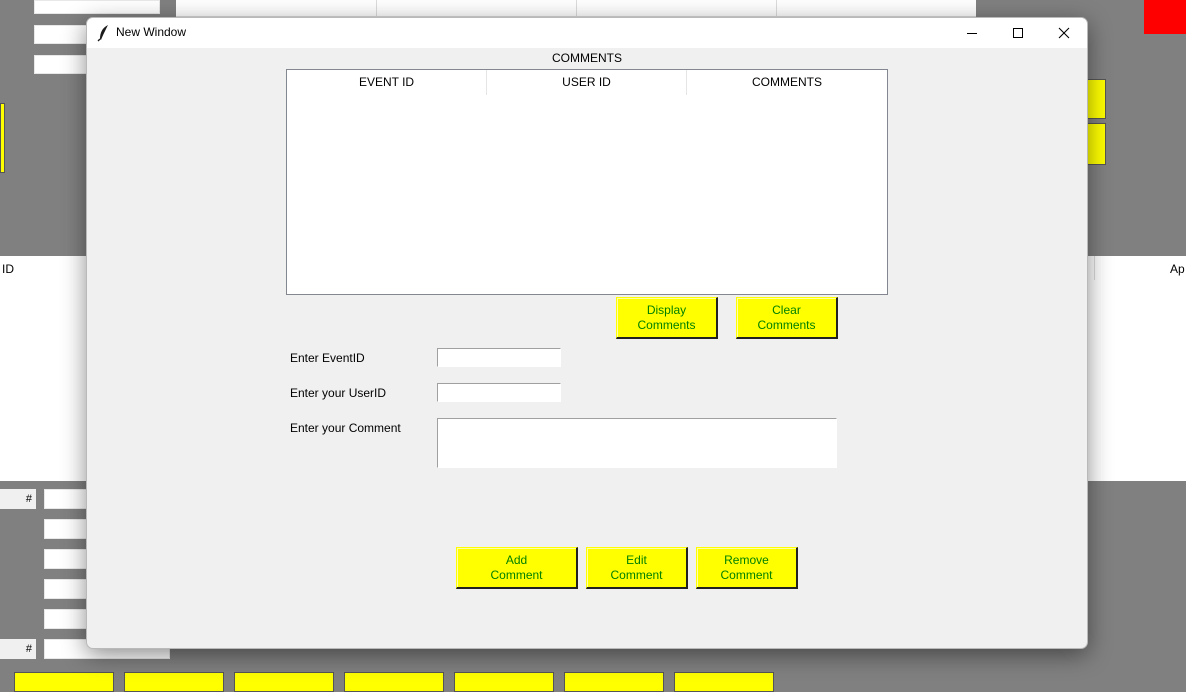 This screenshot has width=1186, height=692. What do you see at coordinates (587, 58) in the screenshot?
I see `comments-section-title: COMMENTS` at bounding box center [587, 58].